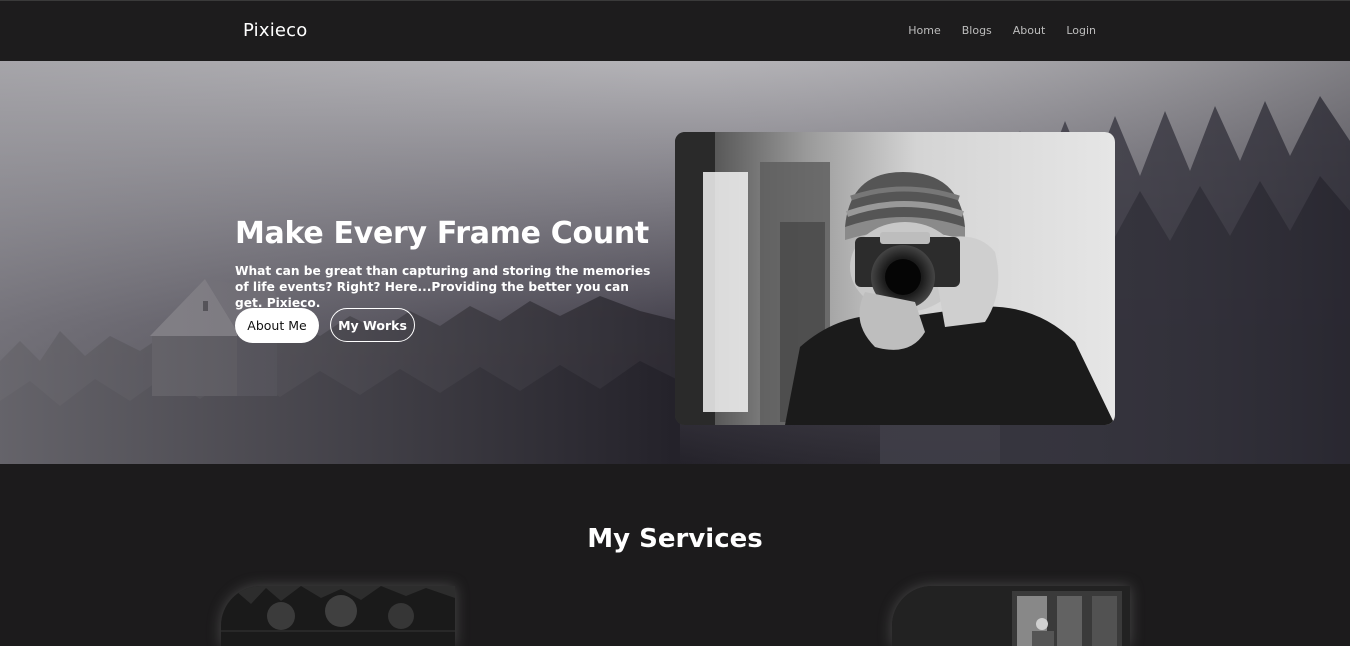 This screenshot has width=1350, height=646. Describe the element at coordinates (277, 325) in the screenshot. I see `about-me-button: About Me` at that location.